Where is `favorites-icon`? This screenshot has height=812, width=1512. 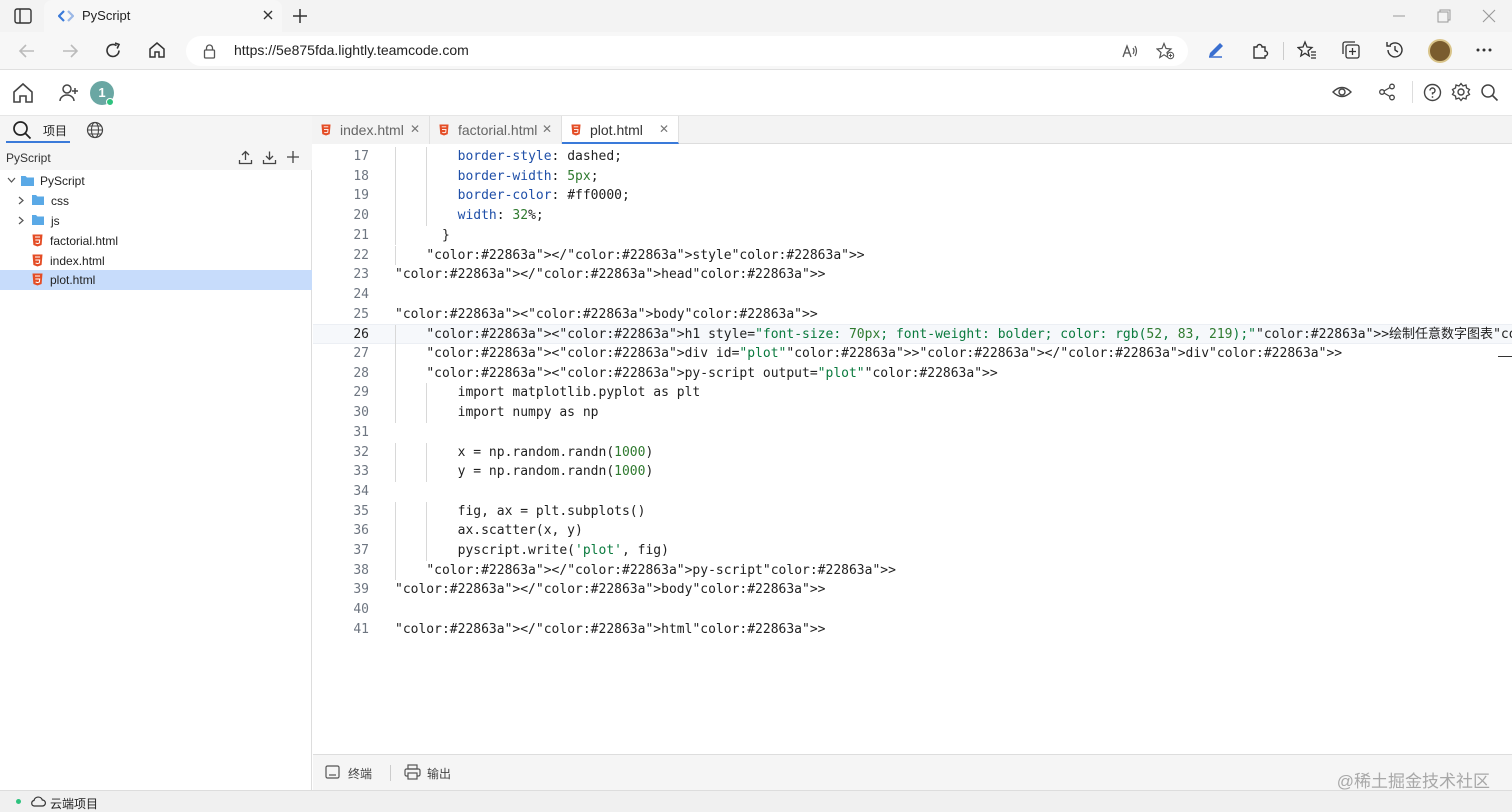
favorites-icon is located at coordinates (1307, 50).